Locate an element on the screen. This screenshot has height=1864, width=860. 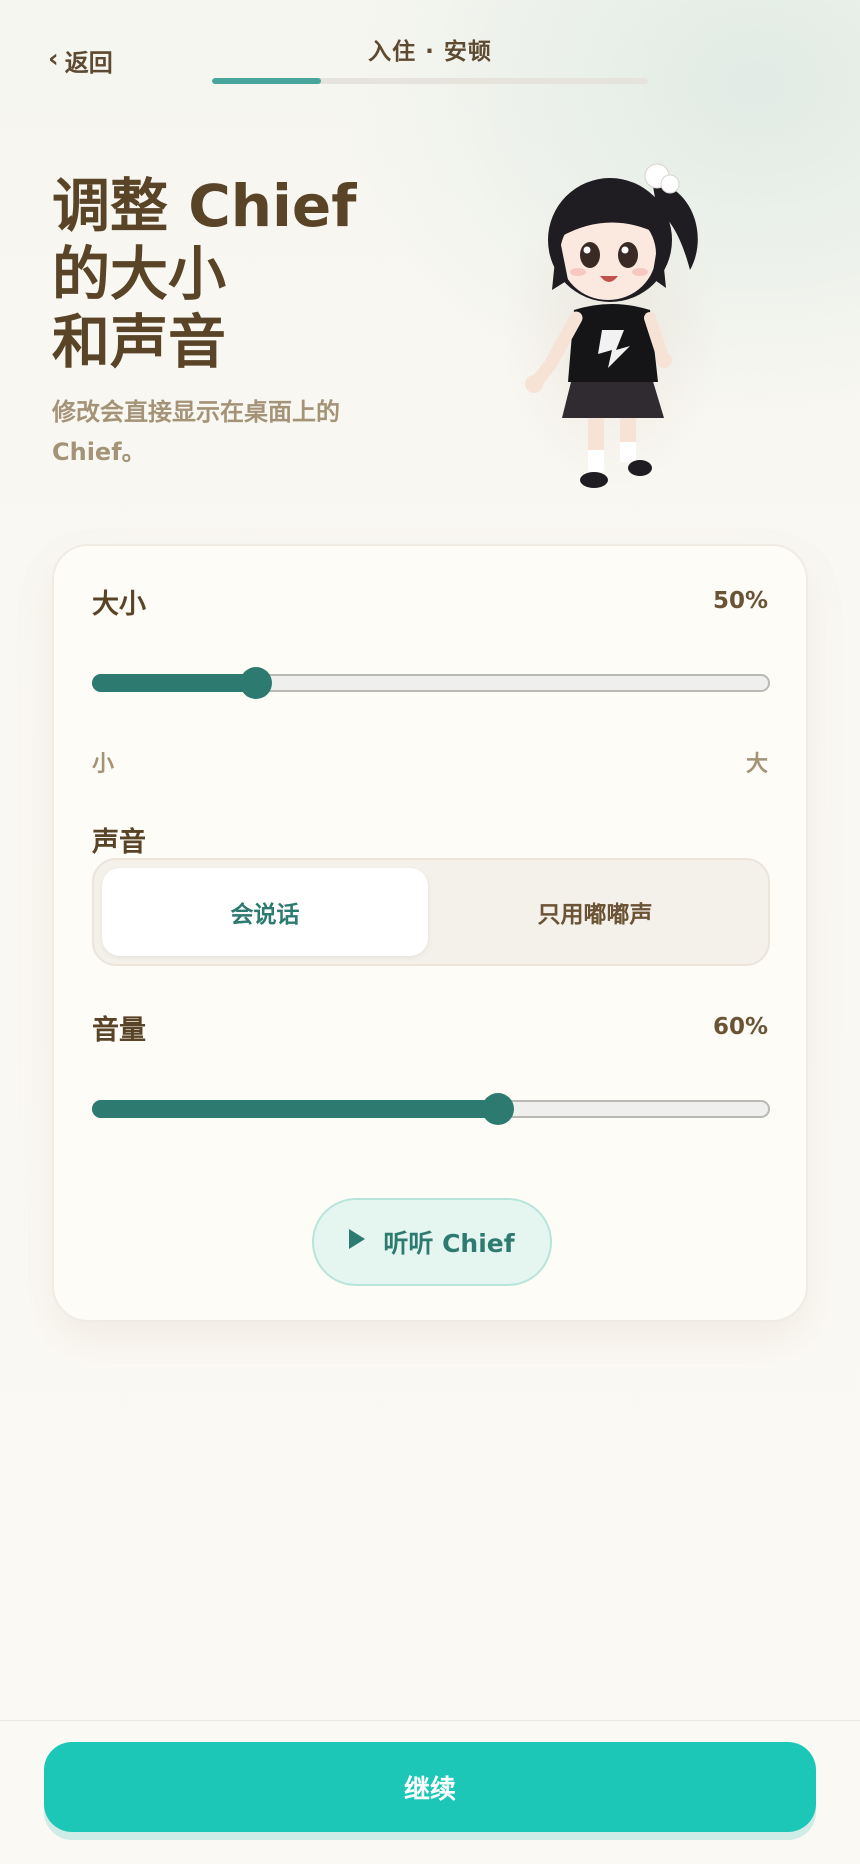
voice-label: 声音 is located at coordinates (119, 842).